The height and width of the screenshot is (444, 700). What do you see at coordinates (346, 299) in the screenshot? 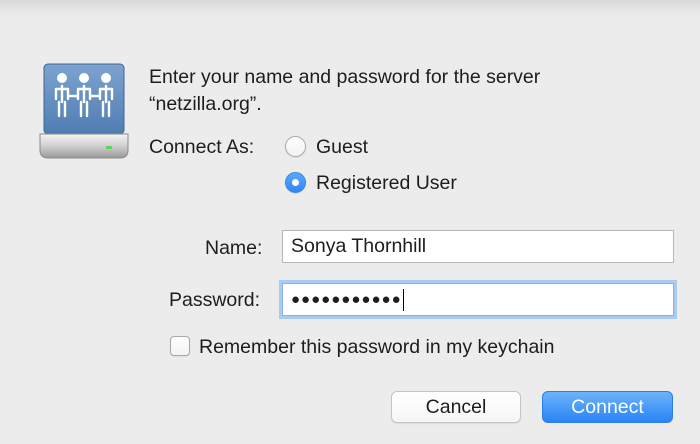
I see `password-field-value: ●●●●●●●●●●●` at bounding box center [346, 299].